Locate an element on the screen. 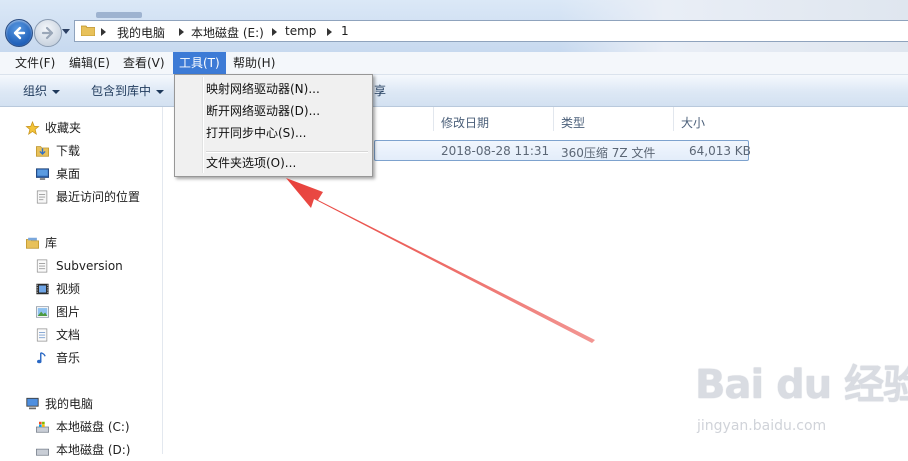 The width and height of the screenshot is (908, 461). watermark-url: jingyan.baidu.com is located at coordinates (762, 426).